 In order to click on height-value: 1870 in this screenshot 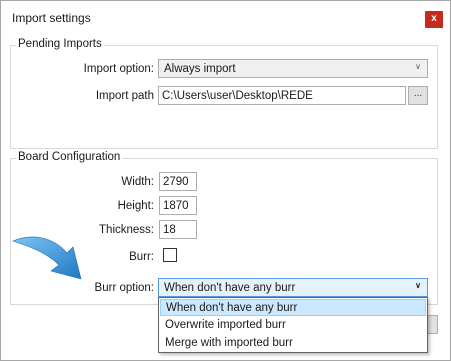, I will do `click(176, 206)`.